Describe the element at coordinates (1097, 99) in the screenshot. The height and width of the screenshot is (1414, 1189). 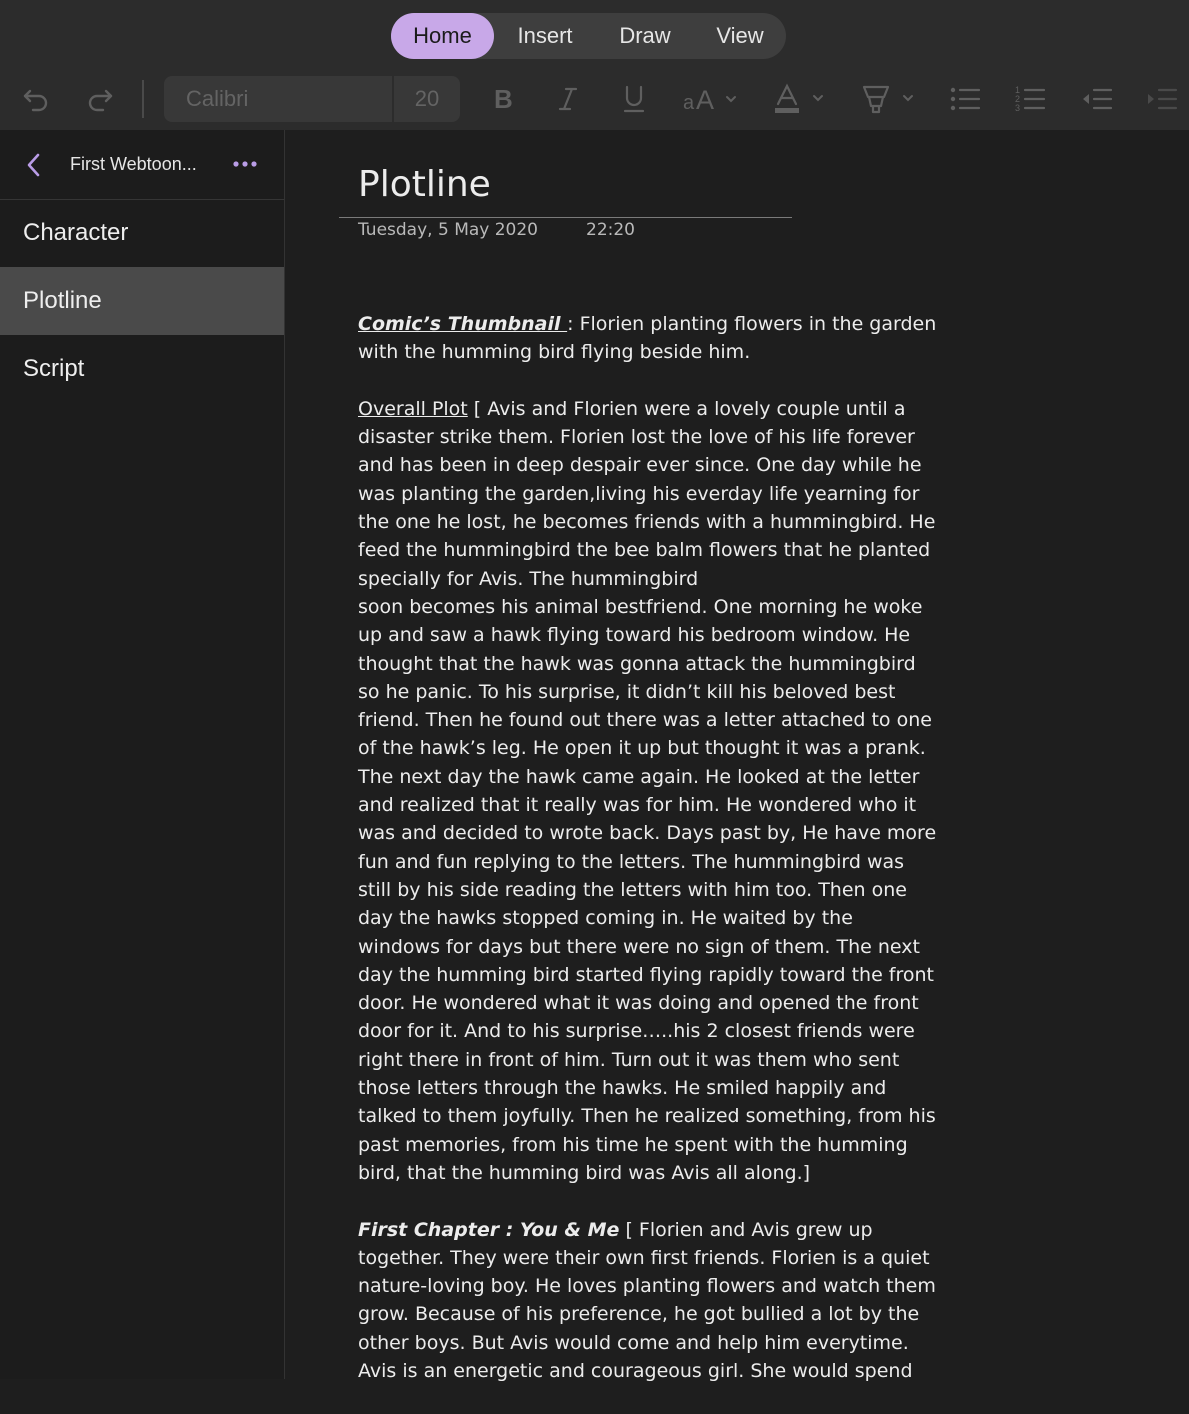
I see `outdent-icon` at that location.